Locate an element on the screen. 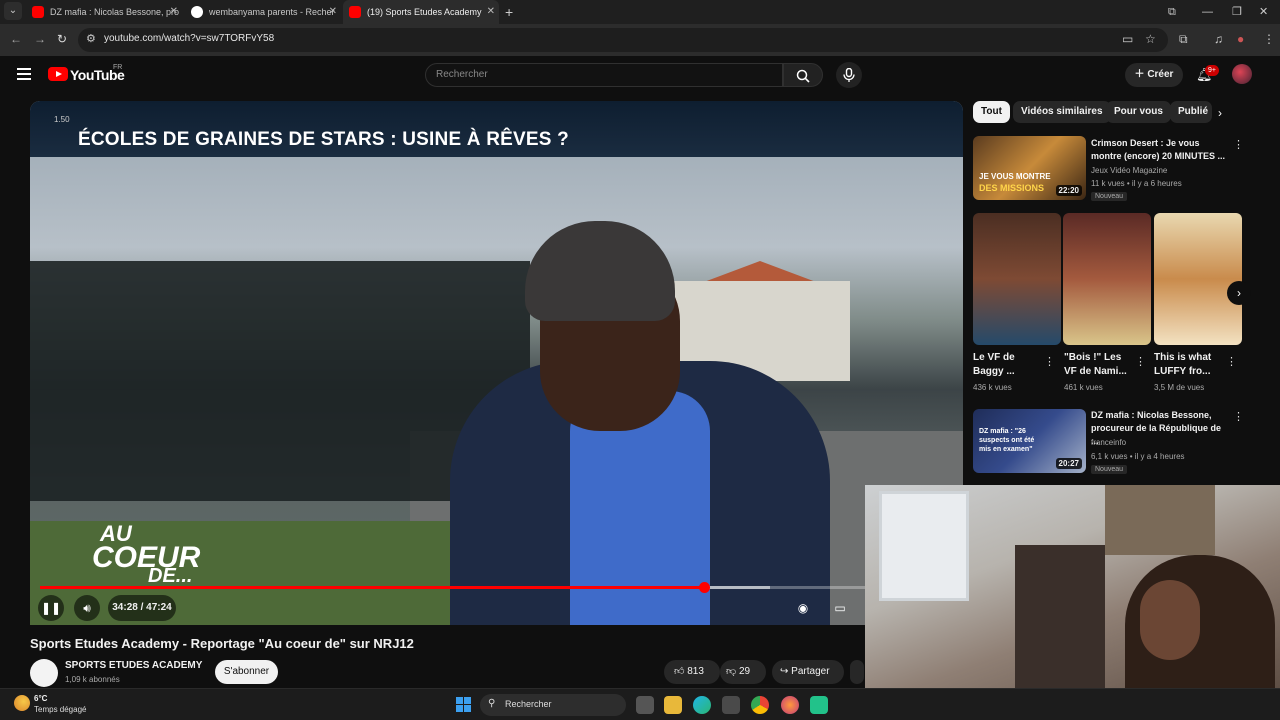 This screenshot has height=720, width=1280. like-button: 👍︎ 813 is located at coordinates (692, 672).